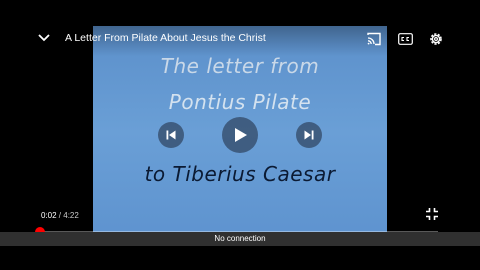 This screenshot has width=480, height=270. What do you see at coordinates (240, 66) in the screenshot?
I see `slide-text-line-1: The letter from` at bounding box center [240, 66].